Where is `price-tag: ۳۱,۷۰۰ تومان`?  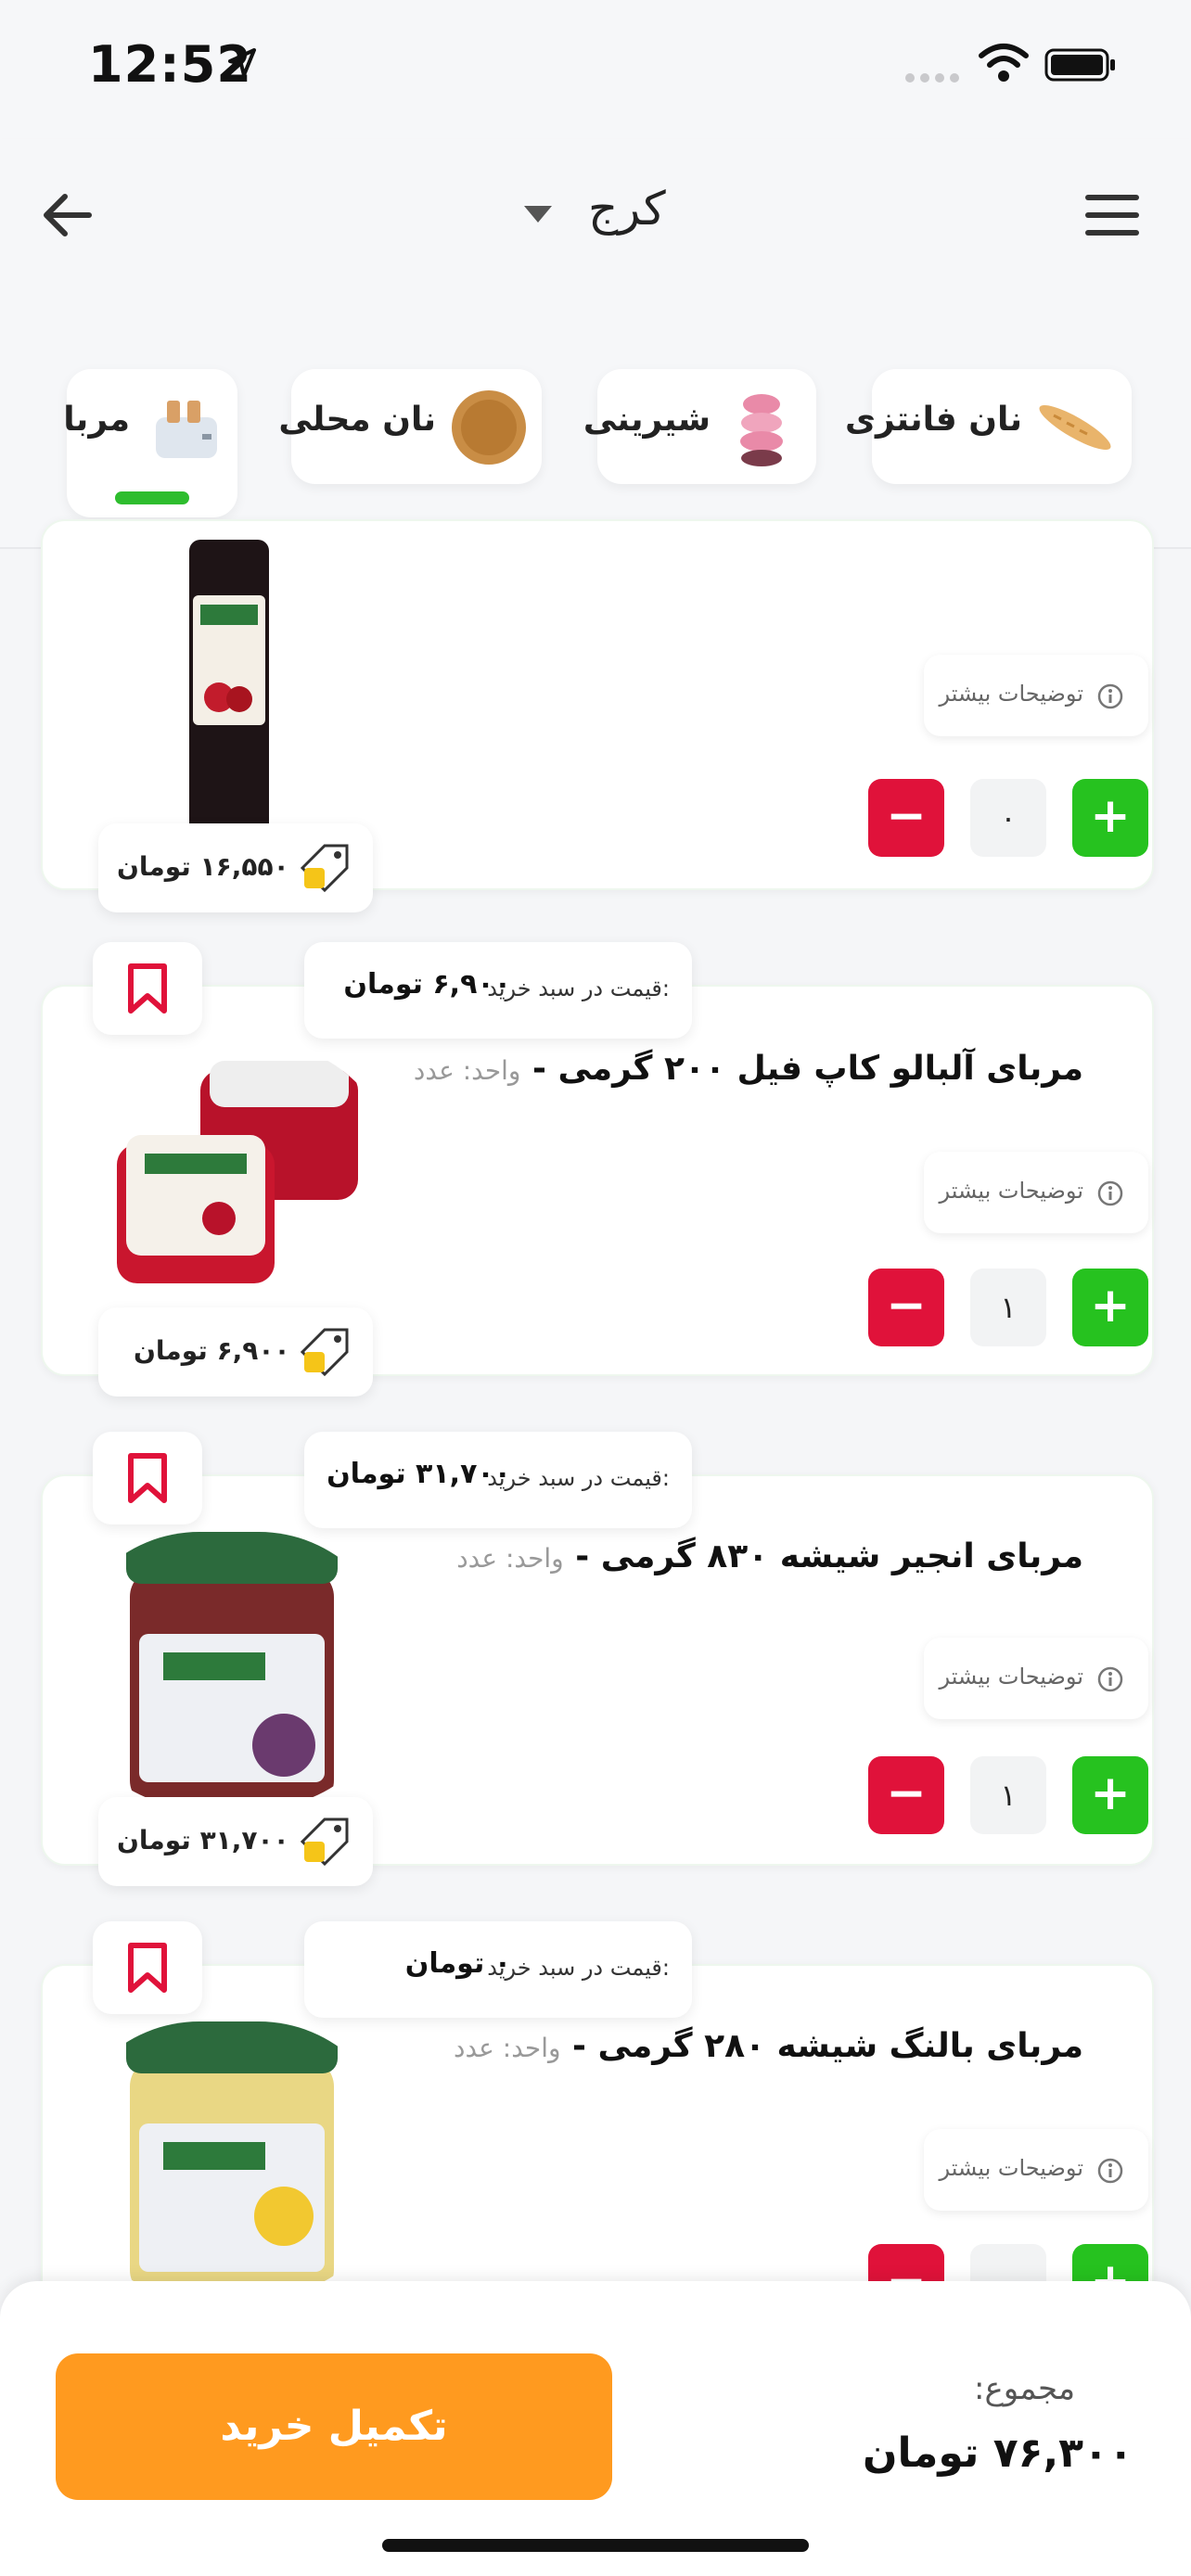
price-tag: ۳۱,۷۰۰ تومان is located at coordinates (235, 1841).